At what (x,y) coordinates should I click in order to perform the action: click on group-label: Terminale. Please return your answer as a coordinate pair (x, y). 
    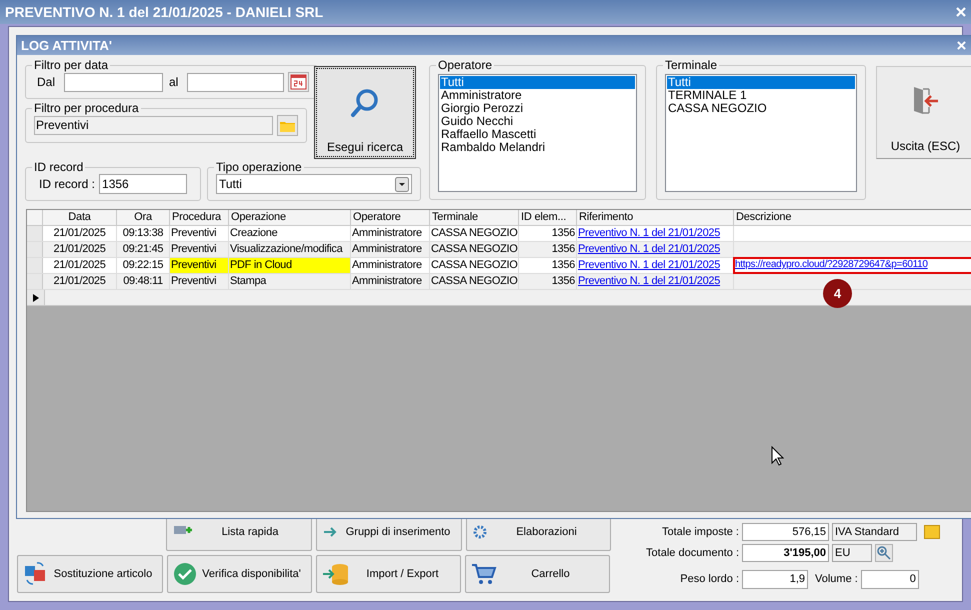
    Looking at the image, I should click on (691, 65).